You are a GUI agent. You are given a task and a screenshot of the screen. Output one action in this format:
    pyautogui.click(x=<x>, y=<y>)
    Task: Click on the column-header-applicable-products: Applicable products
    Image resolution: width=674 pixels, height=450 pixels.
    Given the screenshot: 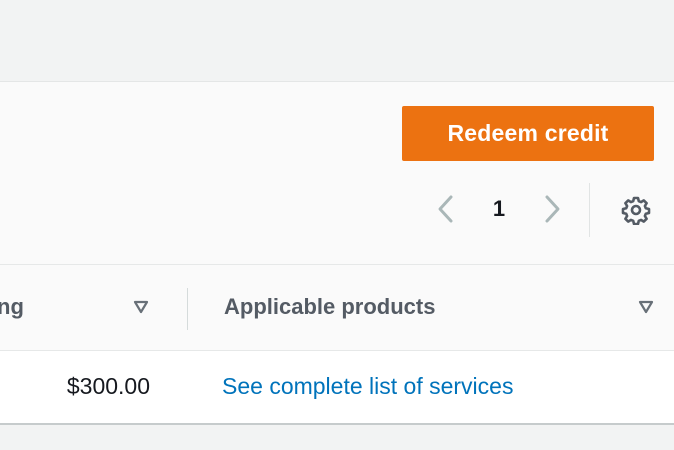 What is the action you would take?
    pyautogui.click(x=329, y=307)
    